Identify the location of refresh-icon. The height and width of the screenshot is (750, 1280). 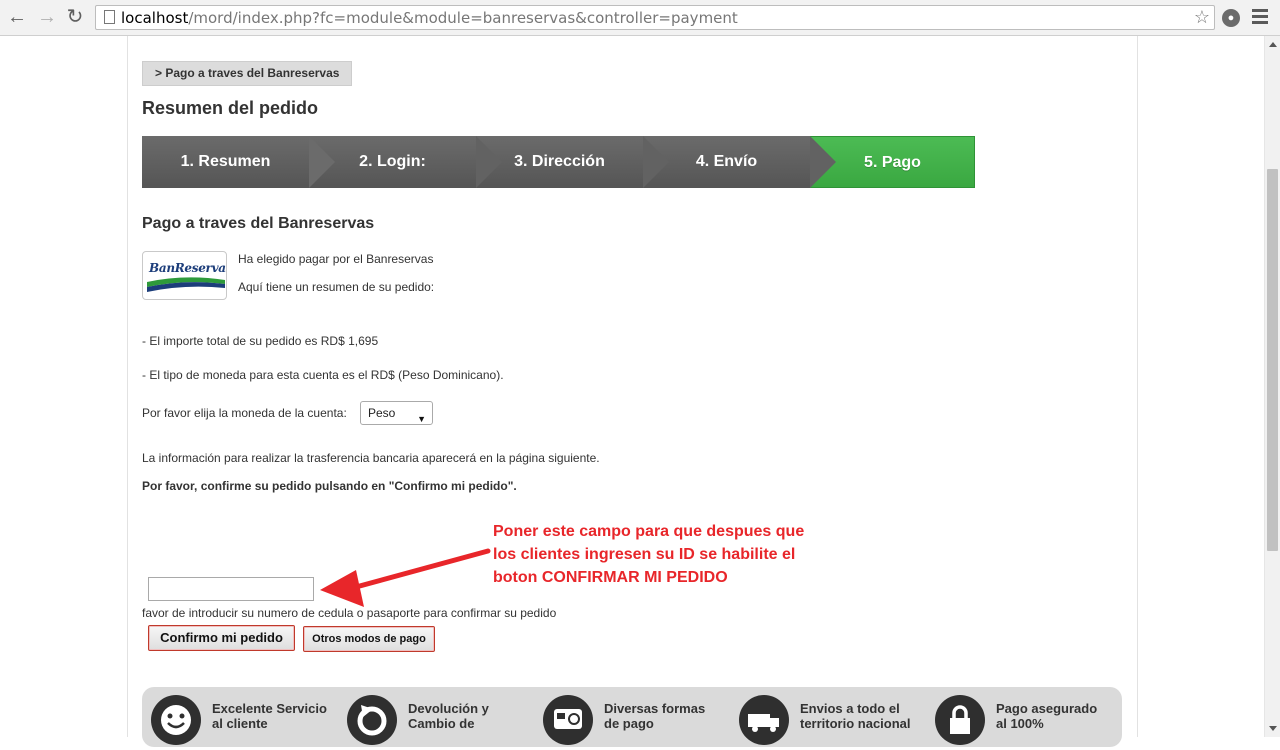
(372, 720).